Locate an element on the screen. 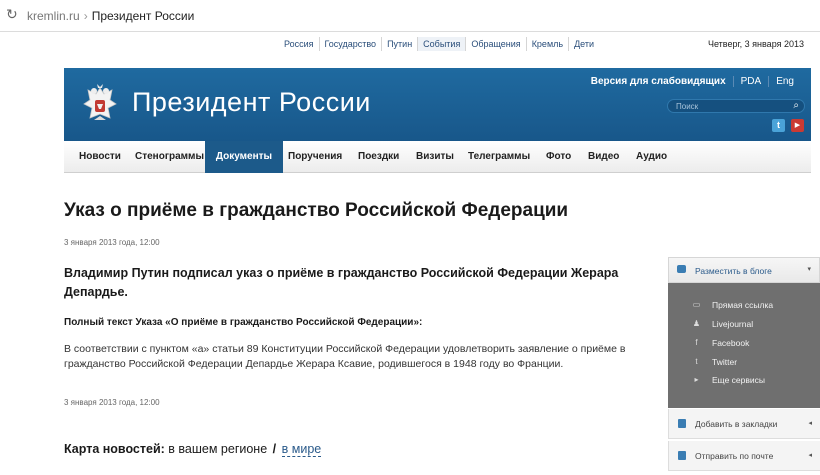 Image resolution: width=820 pixels, height=475 pixels. reload-icon: ↻ is located at coordinates (13, 14).